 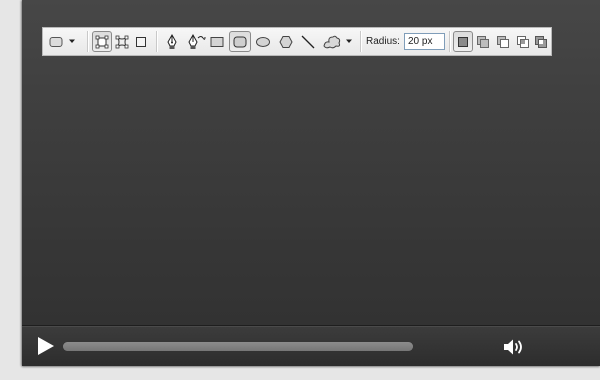 I want to click on shape-preset-icon, so click(x=56, y=41).